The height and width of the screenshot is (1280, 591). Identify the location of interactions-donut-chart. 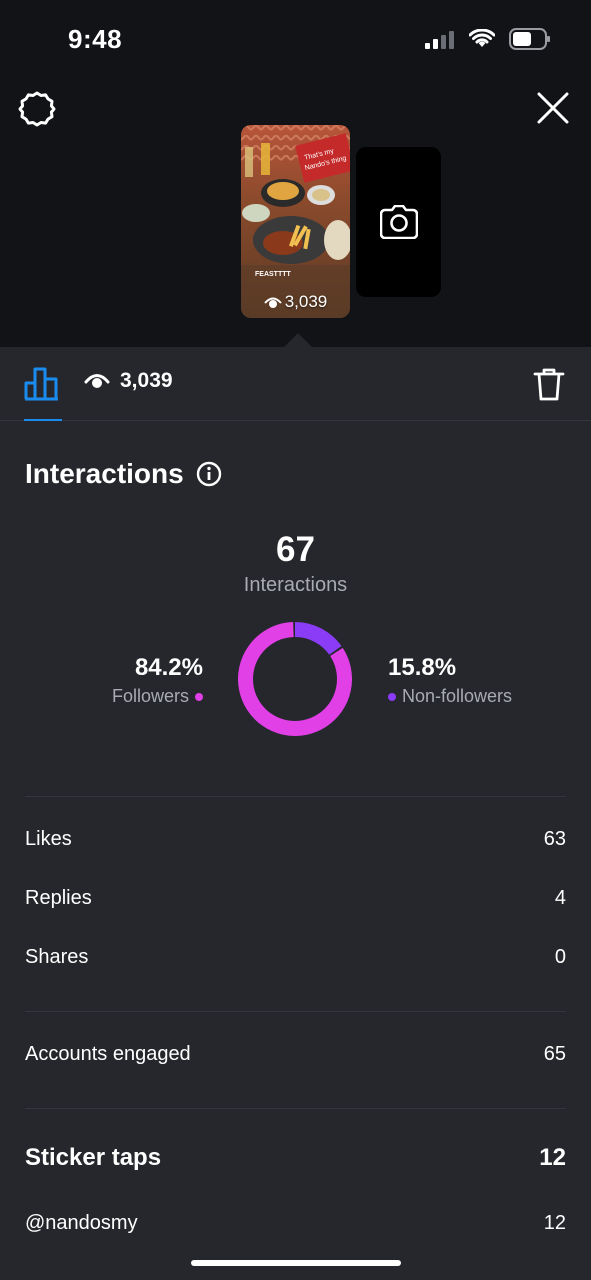
(295, 679).